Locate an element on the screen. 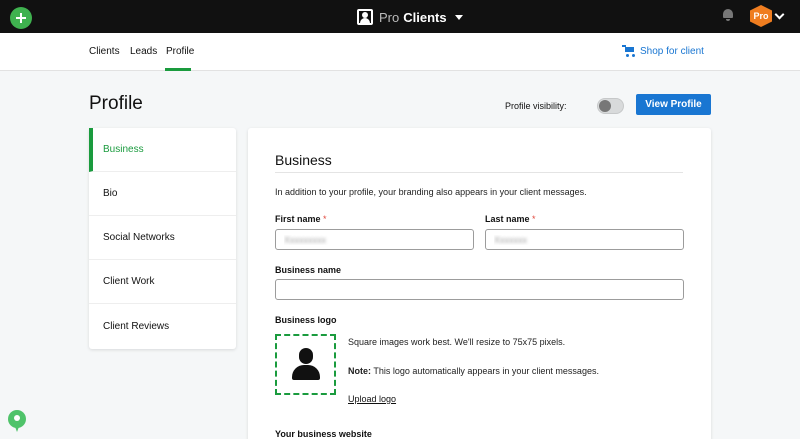 This screenshot has height=439, width=800. client-card-icon is located at coordinates (365, 17).